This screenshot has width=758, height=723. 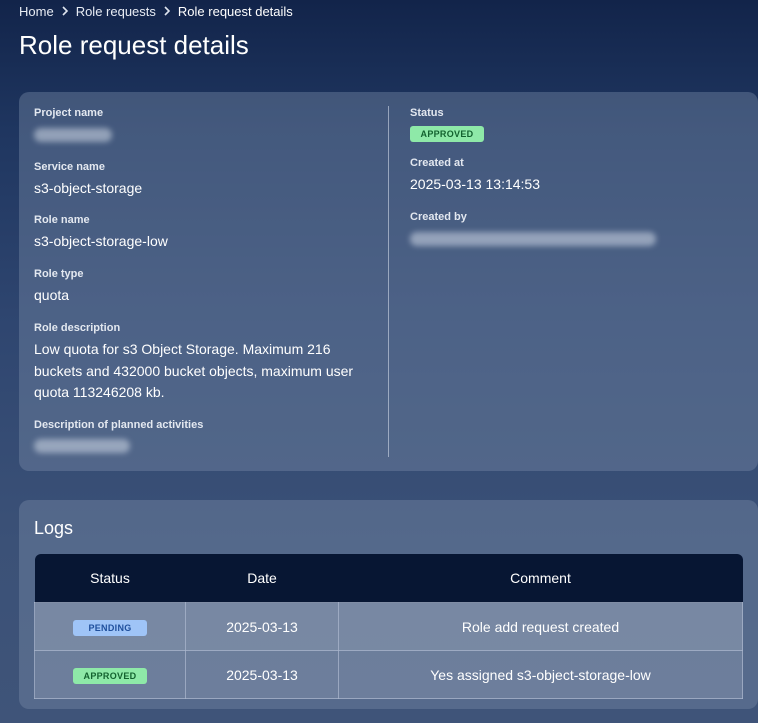 What do you see at coordinates (54, 528) in the screenshot?
I see `logs-title: Logs` at bounding box center [54, 528].